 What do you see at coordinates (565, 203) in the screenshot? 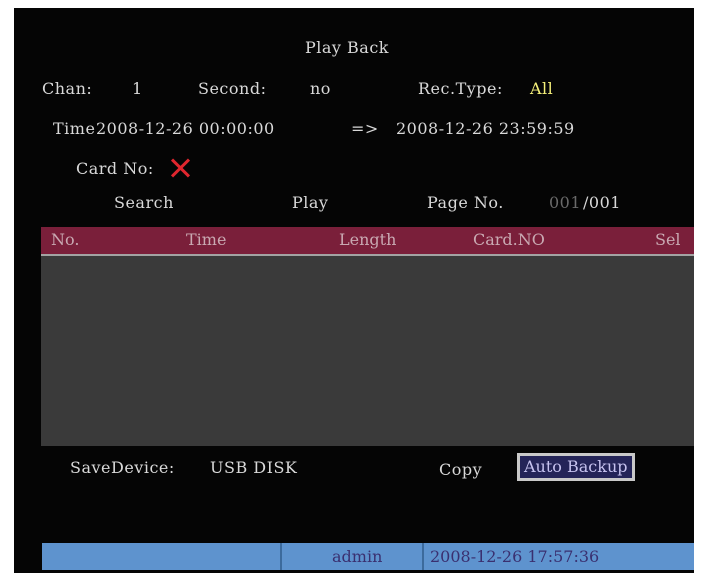
I see `page-current-field: 001` at bounding box center [565, 203].